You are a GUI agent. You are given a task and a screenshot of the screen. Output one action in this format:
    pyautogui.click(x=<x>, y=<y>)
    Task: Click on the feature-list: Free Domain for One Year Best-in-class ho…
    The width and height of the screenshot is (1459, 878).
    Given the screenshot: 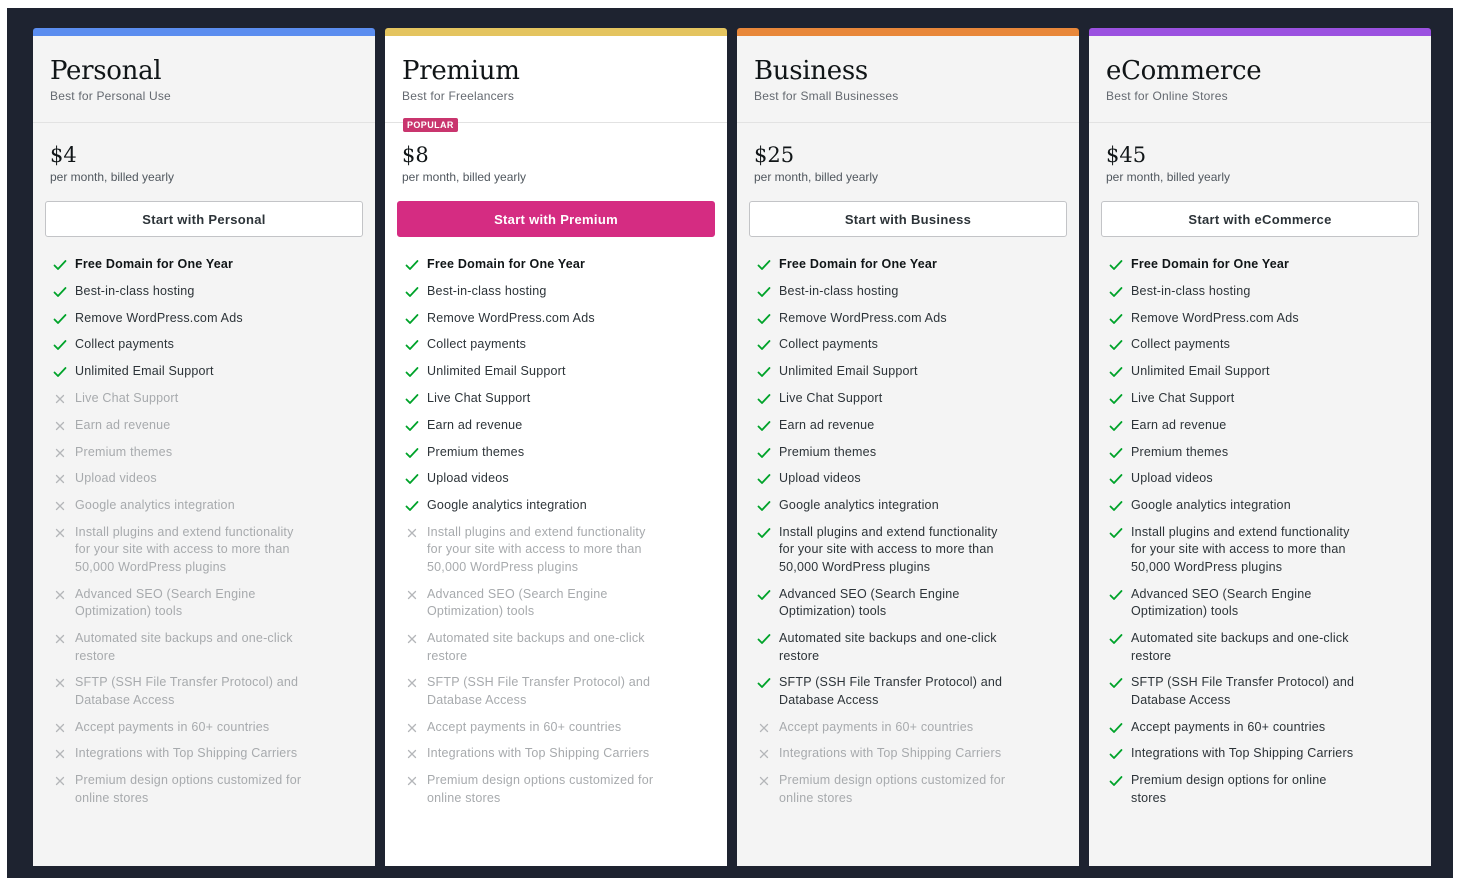 What is the action you would take?
    pyautogui.click(x=908, y=522)
    